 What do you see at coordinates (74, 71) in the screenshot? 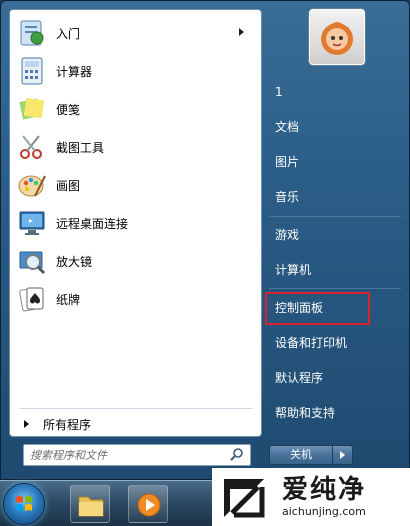
I see `program-label: 计算器` at bounding box center [74, 71].